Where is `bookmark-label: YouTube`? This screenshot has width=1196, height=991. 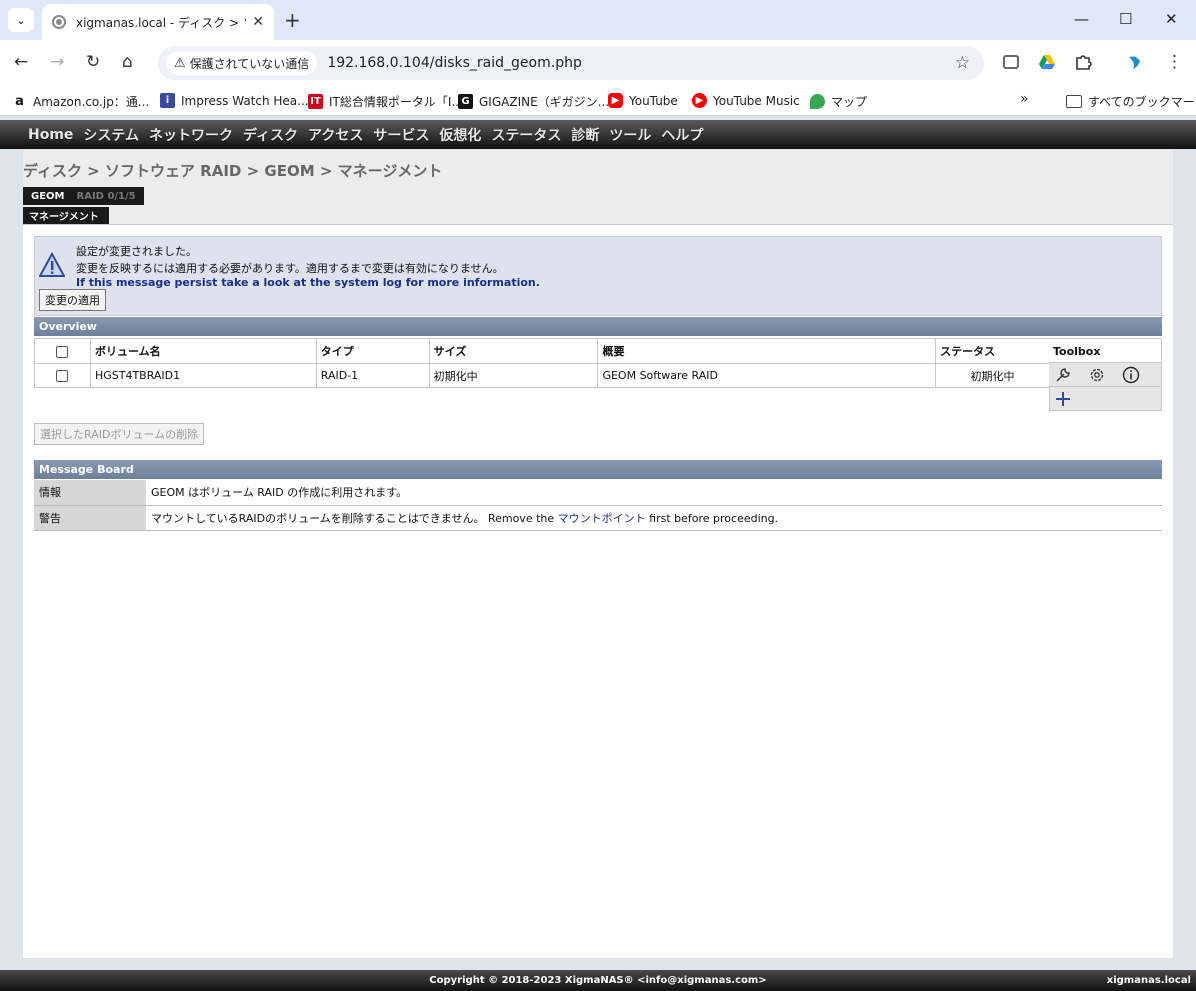
bookmark-label: YouTube is located at coordinates (653, 100).